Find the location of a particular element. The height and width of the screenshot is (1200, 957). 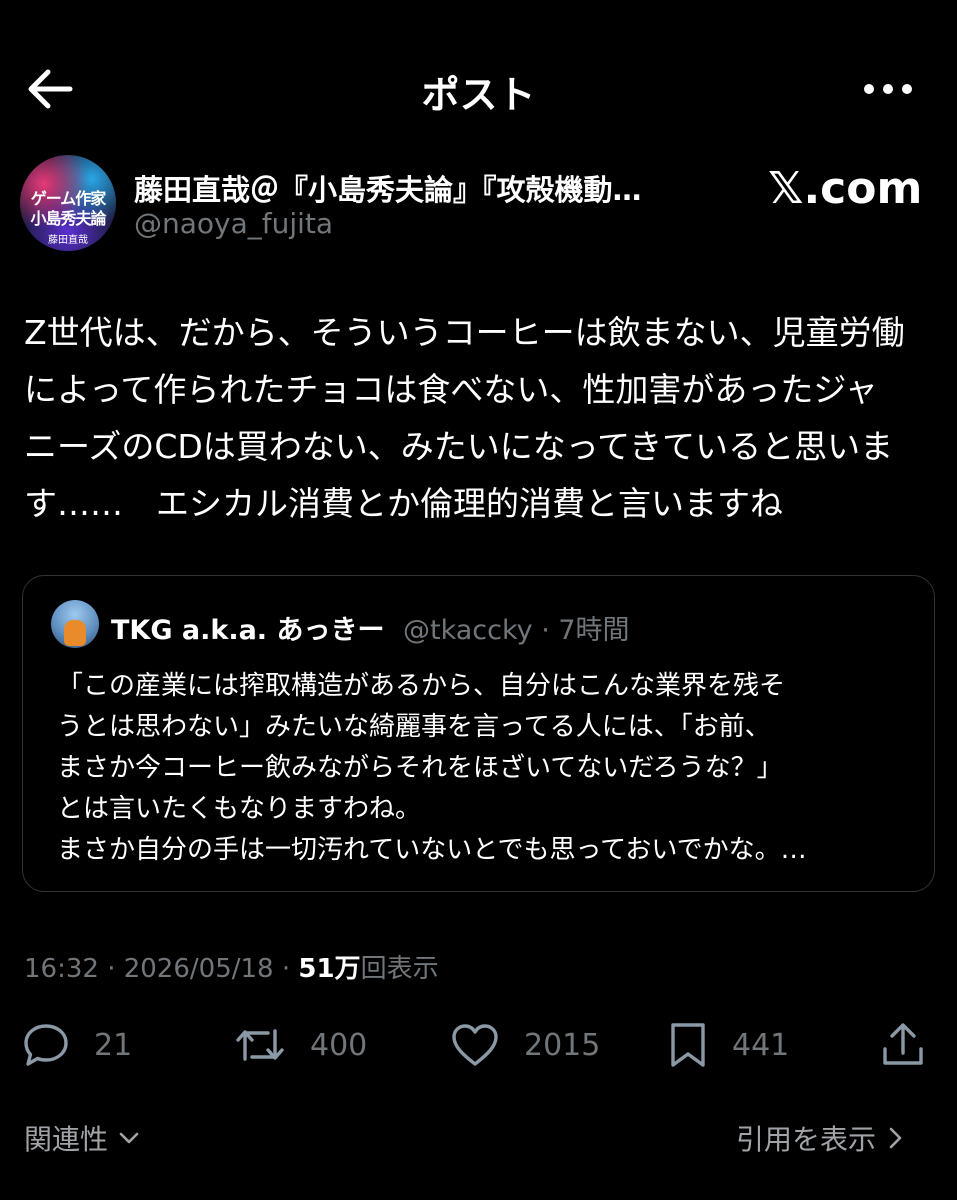

bookmark-button: 441 is located at coordinates (728, 1045).